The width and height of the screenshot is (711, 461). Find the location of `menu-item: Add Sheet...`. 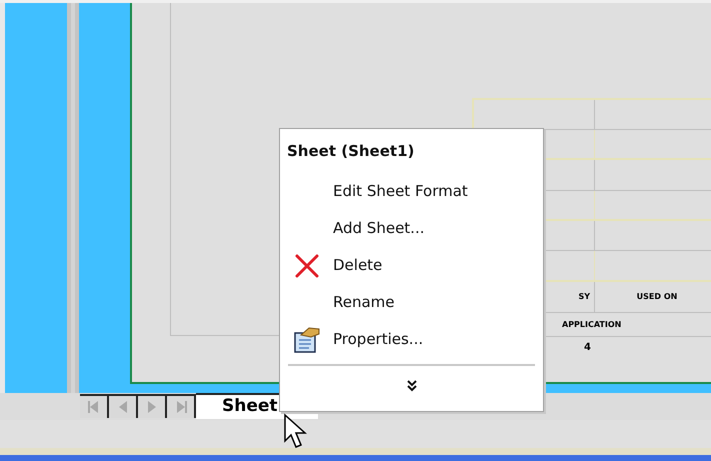

menu-item: Add Sheet... is located at coordinates (411, 228).